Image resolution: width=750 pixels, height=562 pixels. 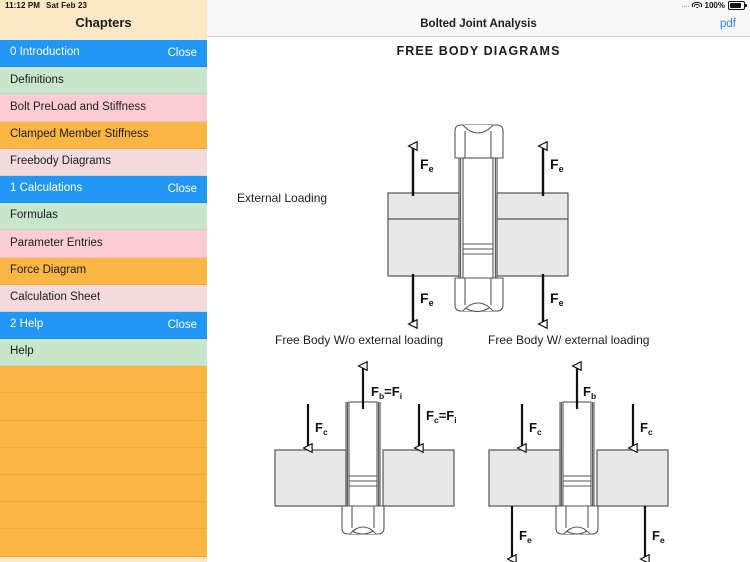 I want to click on sidebar-item-label: Calculation Sheet, so click(x=55, y=297).